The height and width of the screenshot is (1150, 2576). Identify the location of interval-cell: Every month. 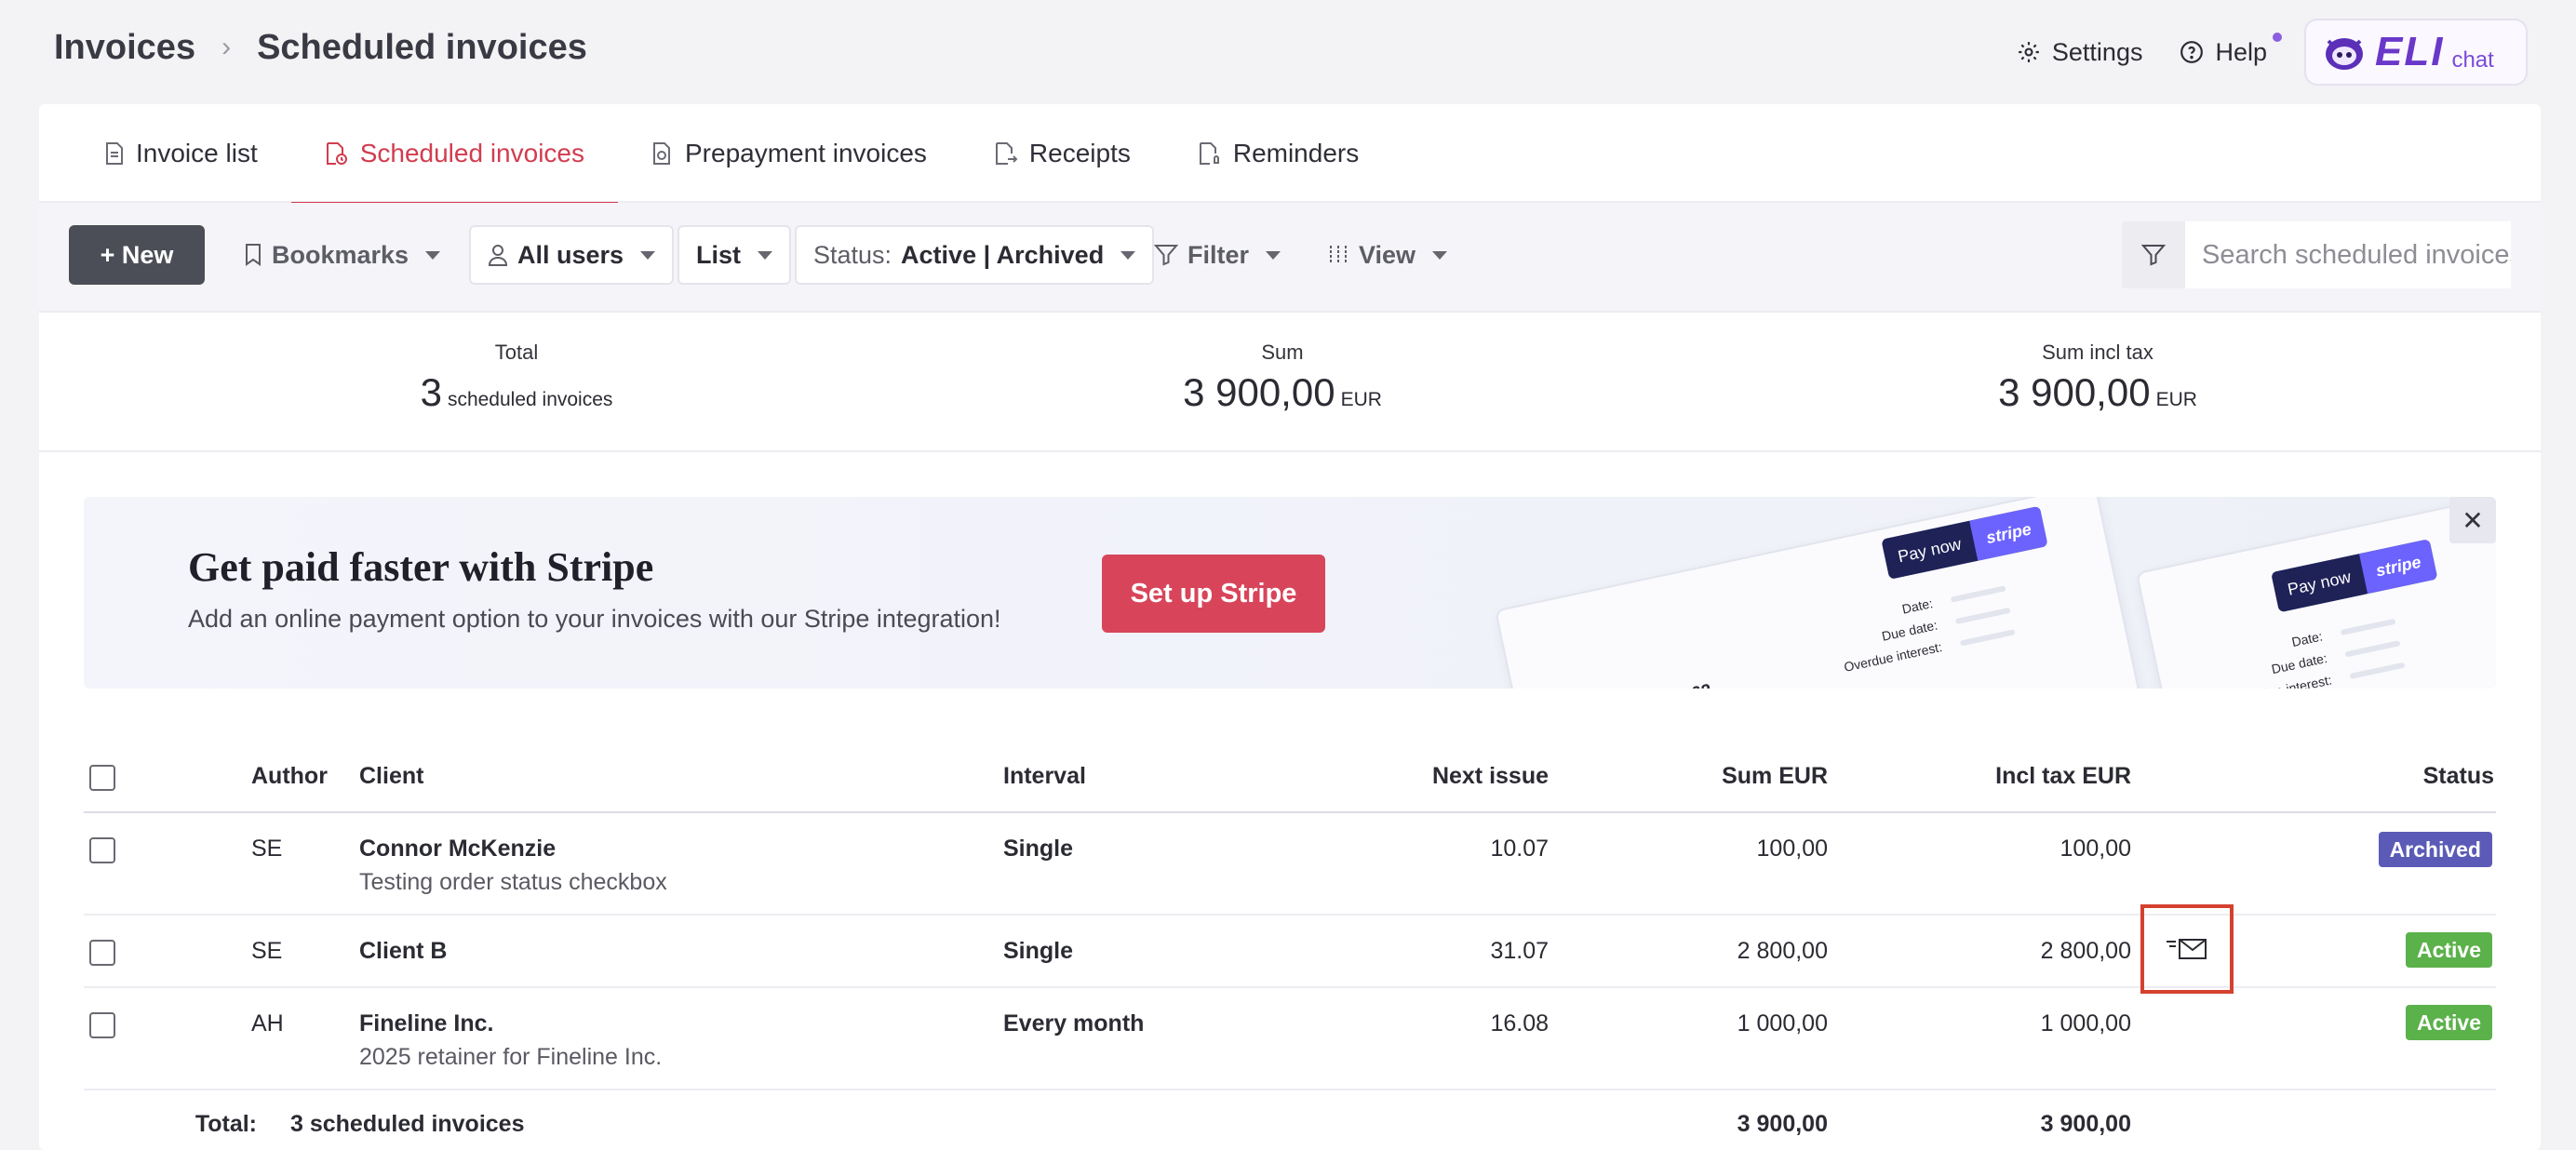
(1074, 1023).